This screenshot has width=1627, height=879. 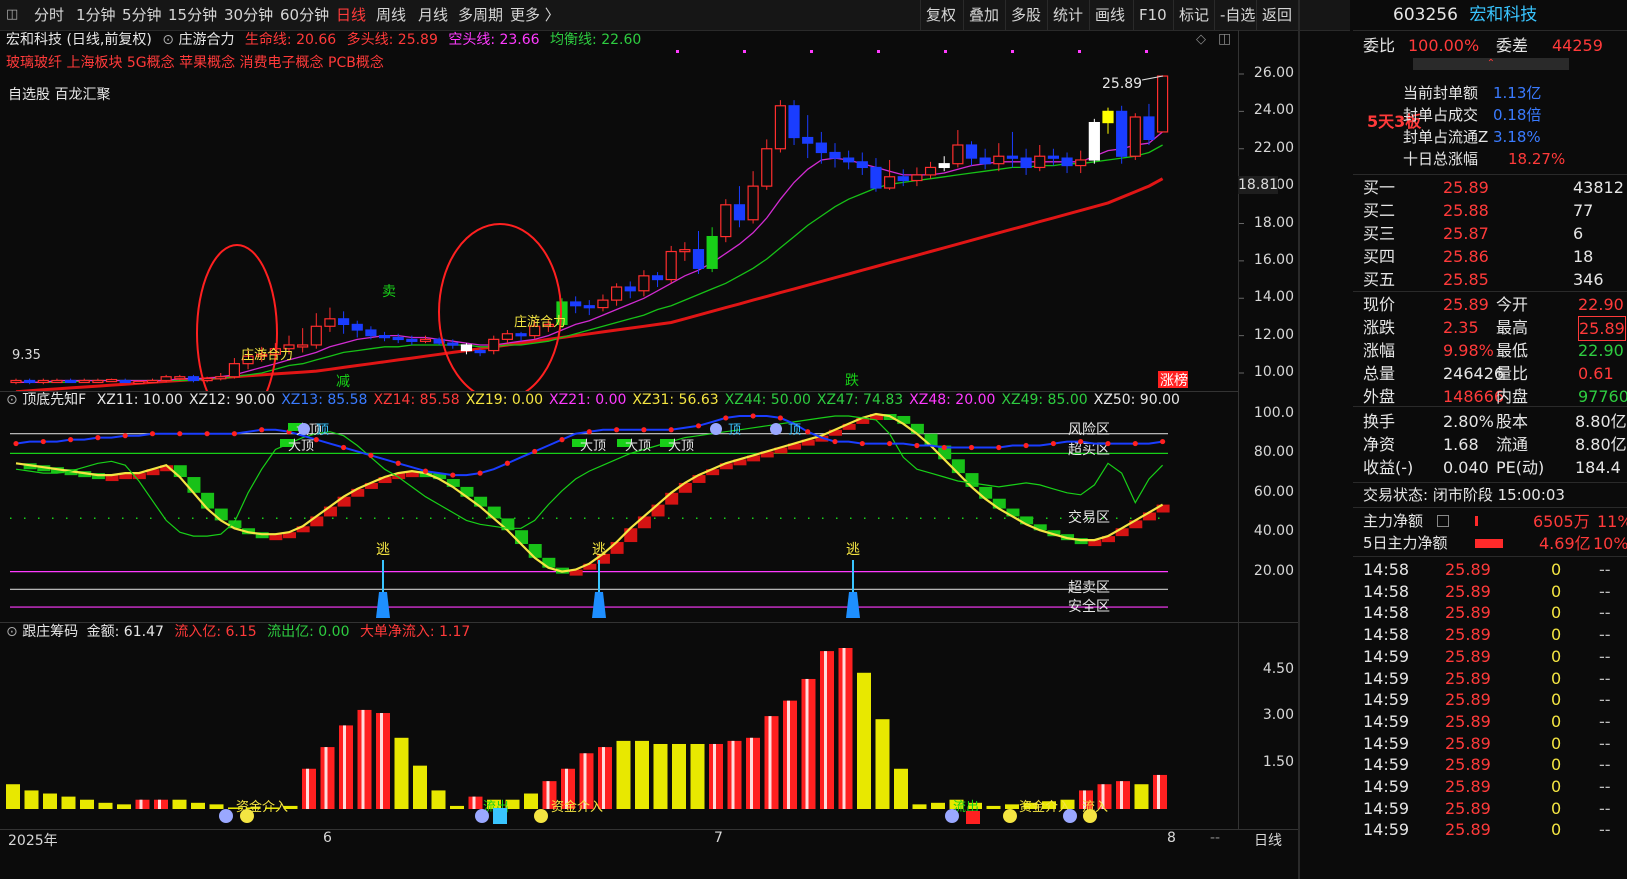 What do you see at coordinates (500, 307) in the screenshot?
I see `highlight-circle` at bounding box center [500, 307].